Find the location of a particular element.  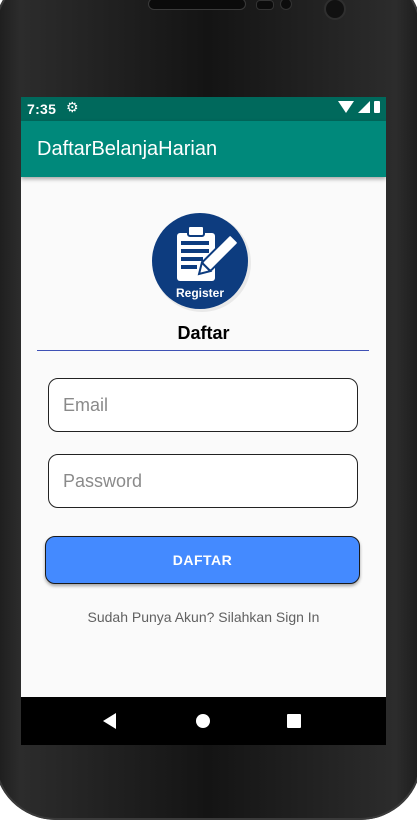

navigation-bar is located at coordinates (203, 721).